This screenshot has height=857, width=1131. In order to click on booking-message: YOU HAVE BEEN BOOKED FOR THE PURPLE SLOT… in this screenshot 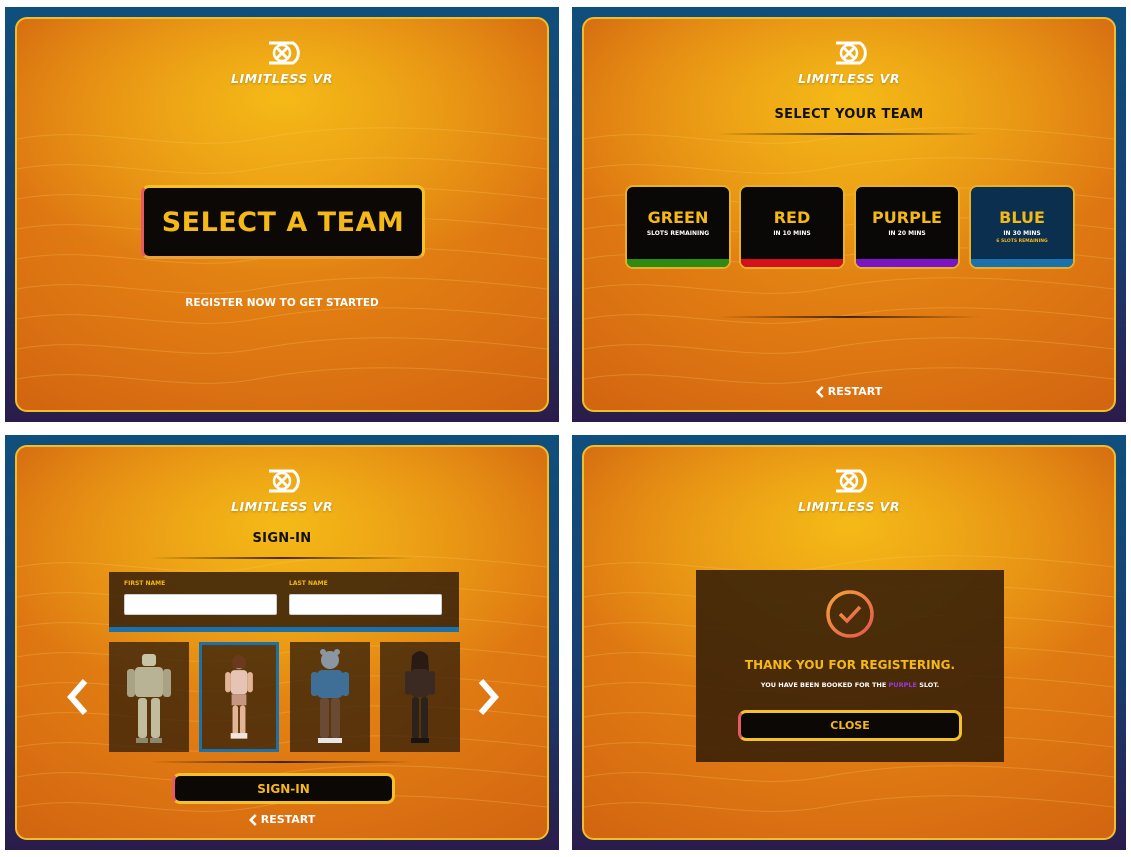, I will do `click(850, 685)`.